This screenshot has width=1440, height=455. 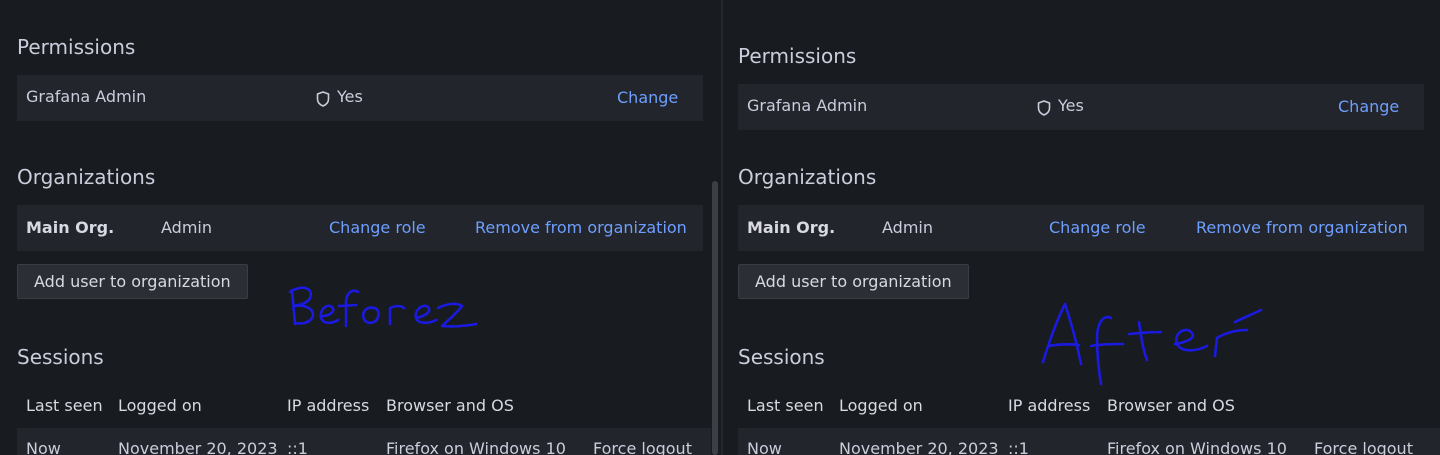 I want to click on scrollbar, so click(x=715, y=318).